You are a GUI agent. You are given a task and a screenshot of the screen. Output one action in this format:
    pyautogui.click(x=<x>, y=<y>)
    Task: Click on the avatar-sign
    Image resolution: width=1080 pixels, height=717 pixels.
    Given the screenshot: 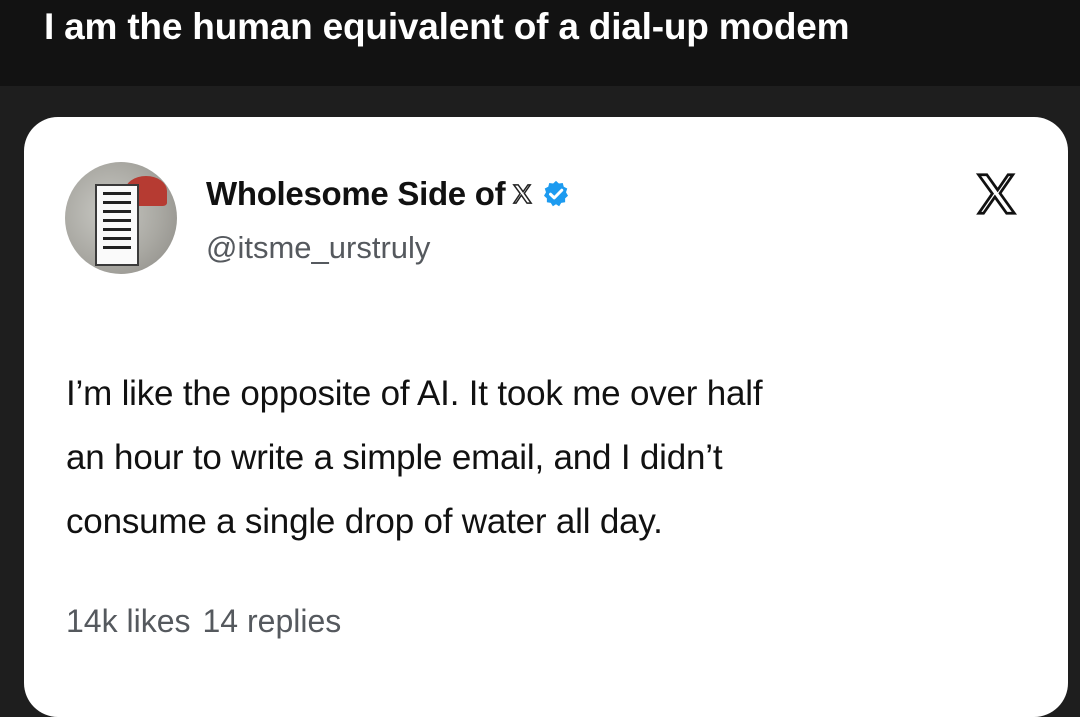 What is the action you would take?
    pyautogui.click(x=117, y=225)
    